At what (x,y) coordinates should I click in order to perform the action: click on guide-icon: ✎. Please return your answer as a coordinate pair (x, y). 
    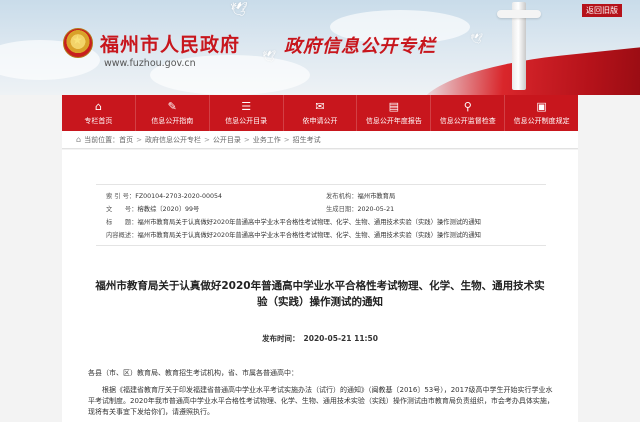
    Looking at the image, I should click on (172, 106).